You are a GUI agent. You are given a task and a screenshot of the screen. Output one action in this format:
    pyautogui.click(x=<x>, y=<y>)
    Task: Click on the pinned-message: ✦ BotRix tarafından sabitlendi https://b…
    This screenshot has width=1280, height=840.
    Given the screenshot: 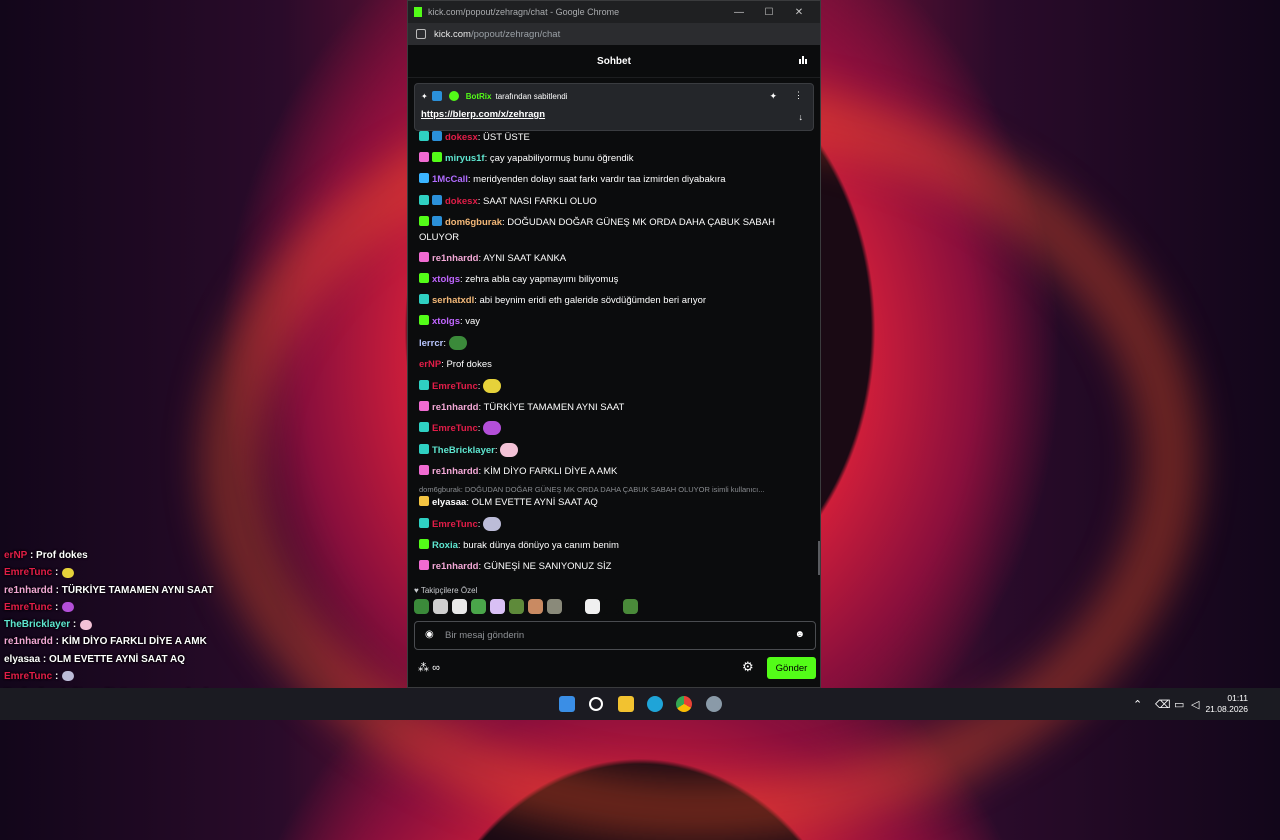 What is the action you would take?
    pyautogui.click(x=614, y=107)
    